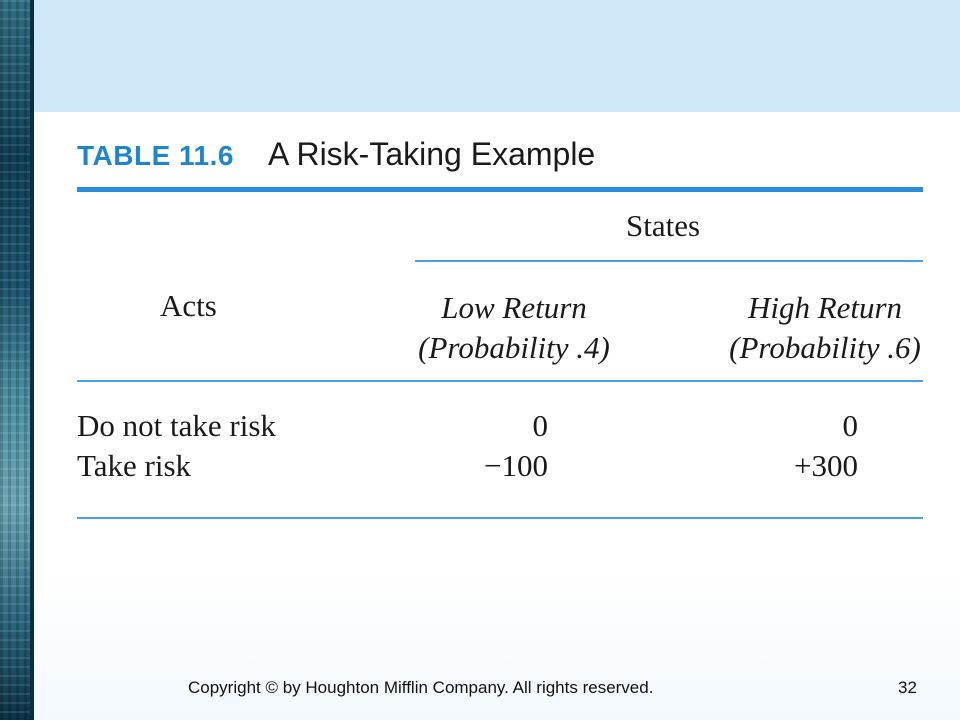 Image resolution: width=960 pixels, height=720 pixels. Describe the element at coordinates (516, 465) in the screenshot. I see `cell-take-risk-low: −100` at that location.